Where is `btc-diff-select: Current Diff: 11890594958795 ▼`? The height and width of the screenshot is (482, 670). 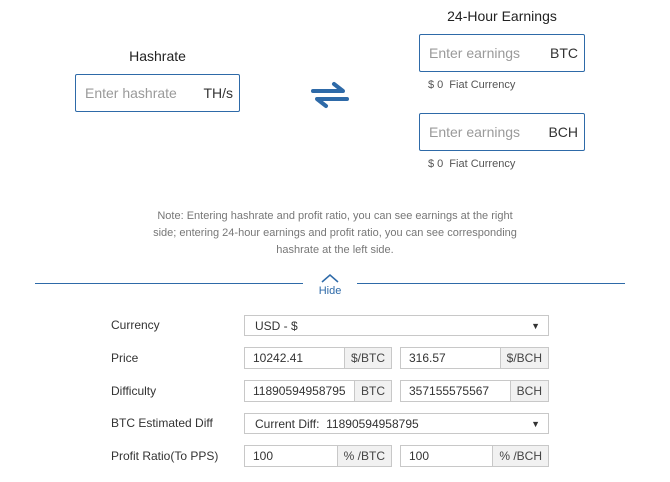
btc-diff-select: Current Diff: 11890594958795 ▼ is located at coordinates (396, 423).